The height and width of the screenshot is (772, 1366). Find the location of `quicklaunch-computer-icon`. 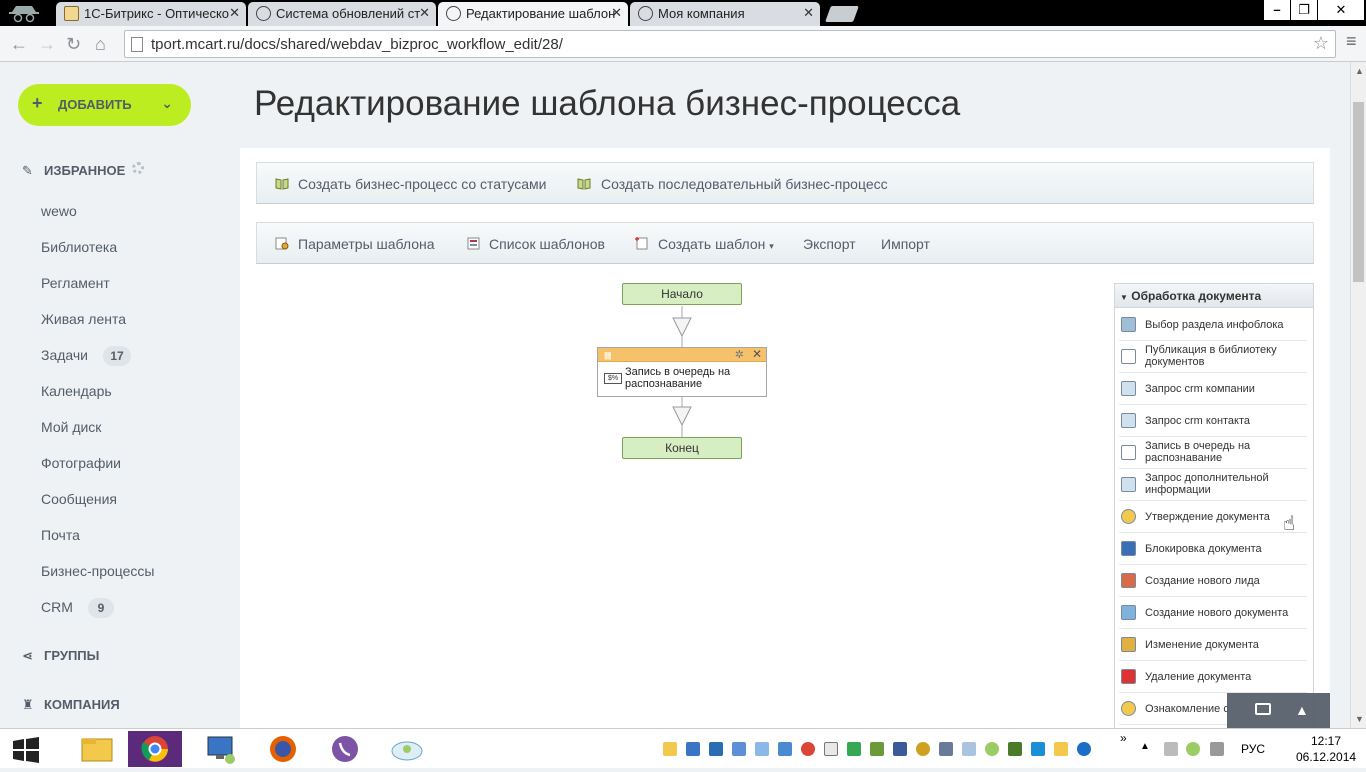

quicklaunch-computer-icon is located at coordinates (693, 749).